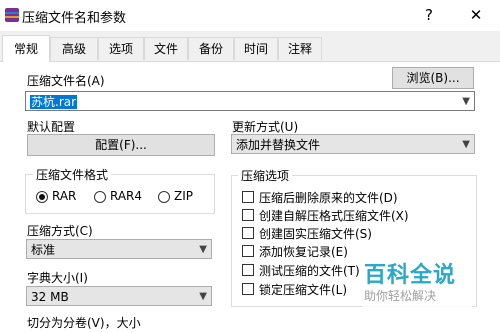  I want to click on default-profile-label: 默认配置, so click(51, 127).